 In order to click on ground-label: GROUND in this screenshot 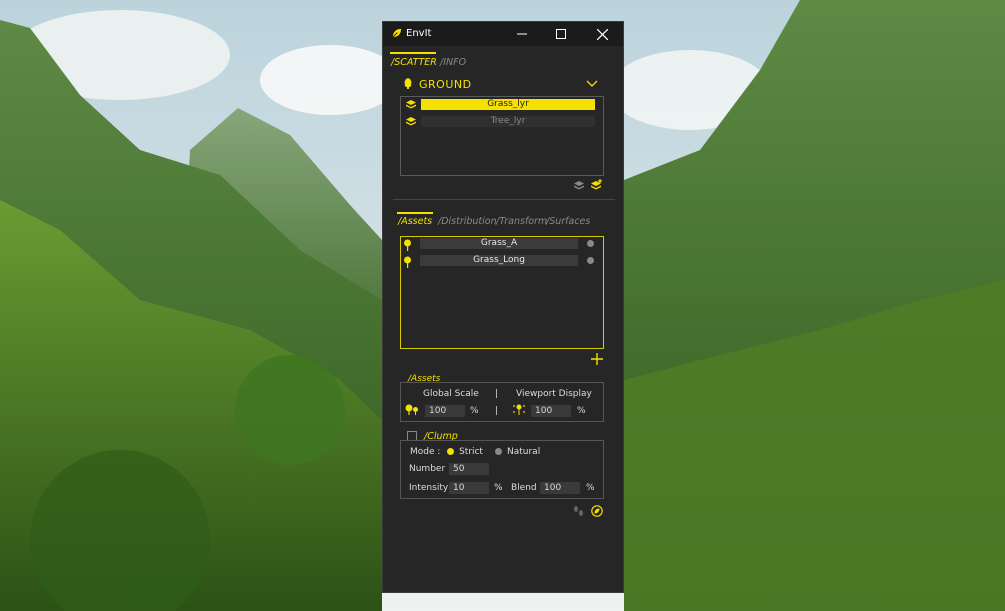, I will do `click(445, 84)`.